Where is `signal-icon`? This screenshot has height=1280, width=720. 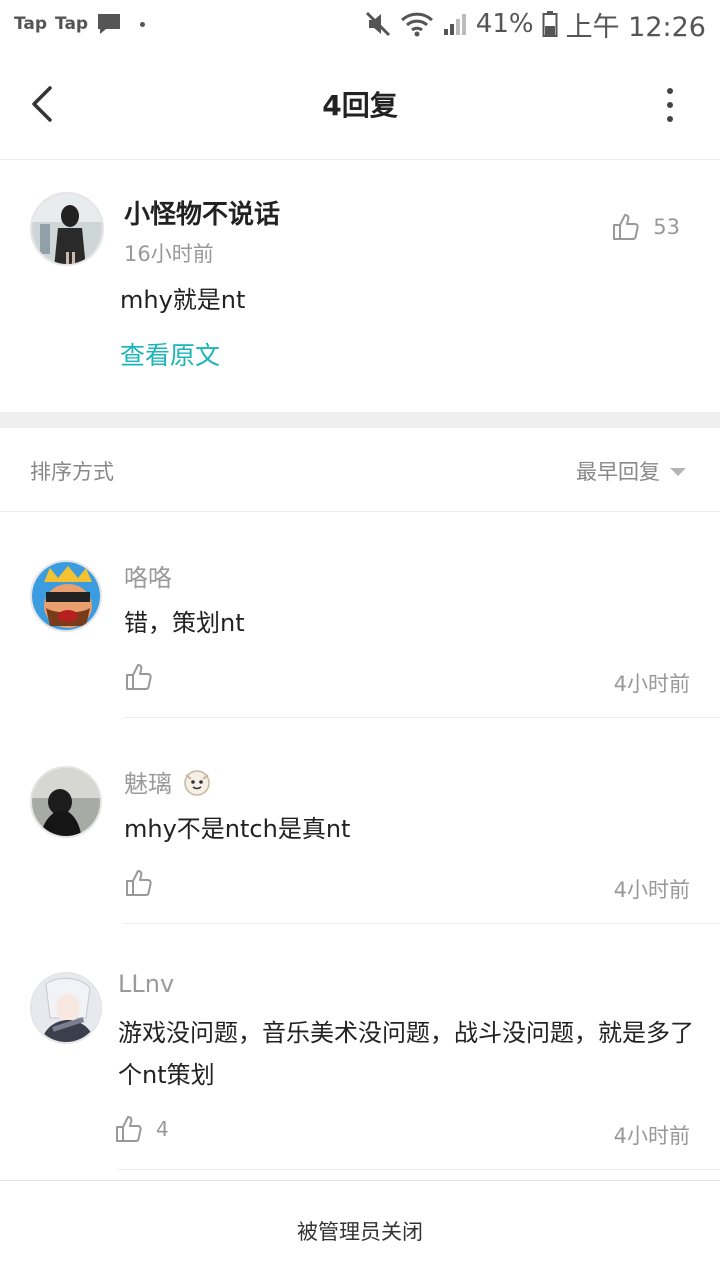 signal-icon is located at coordinates (454, 24).